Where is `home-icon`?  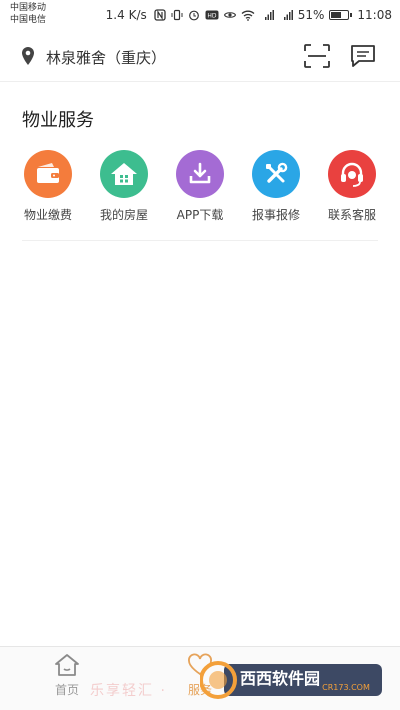 home-icon is located at coordinates (67, 665).